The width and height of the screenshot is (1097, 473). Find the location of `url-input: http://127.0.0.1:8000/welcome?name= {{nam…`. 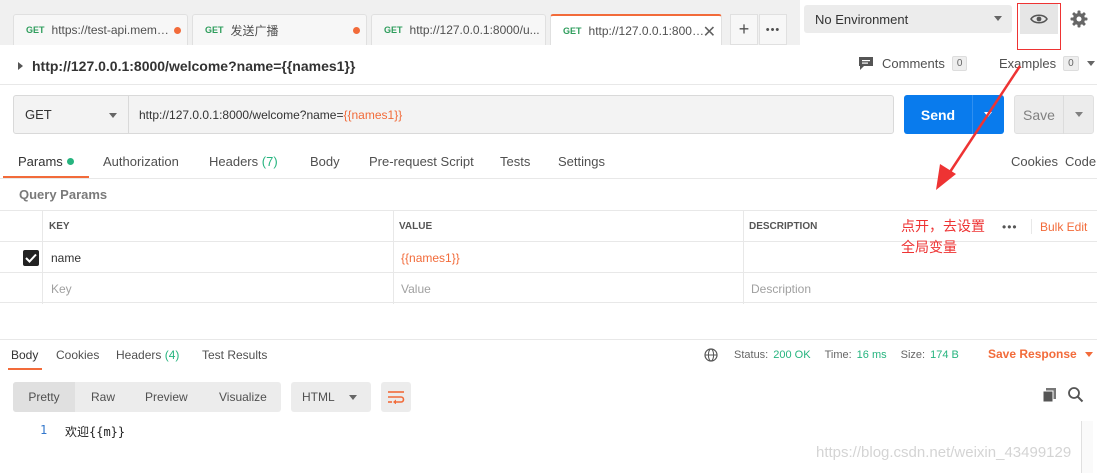

url-input: http://127.0.0.1:8000/welcome?name= {{nam… is located at coordinates (511, 114).